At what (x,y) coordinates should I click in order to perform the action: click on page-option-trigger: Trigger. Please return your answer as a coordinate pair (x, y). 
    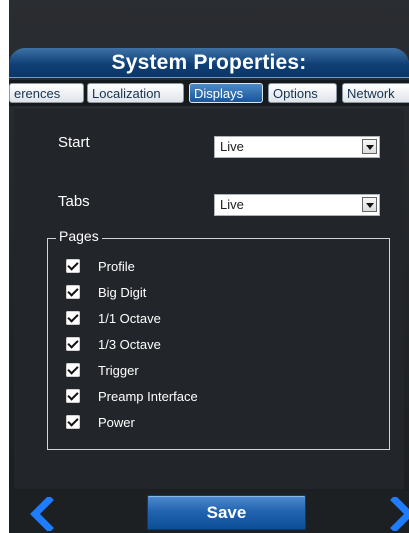
    Looking at the image, I should click on (102, 370).